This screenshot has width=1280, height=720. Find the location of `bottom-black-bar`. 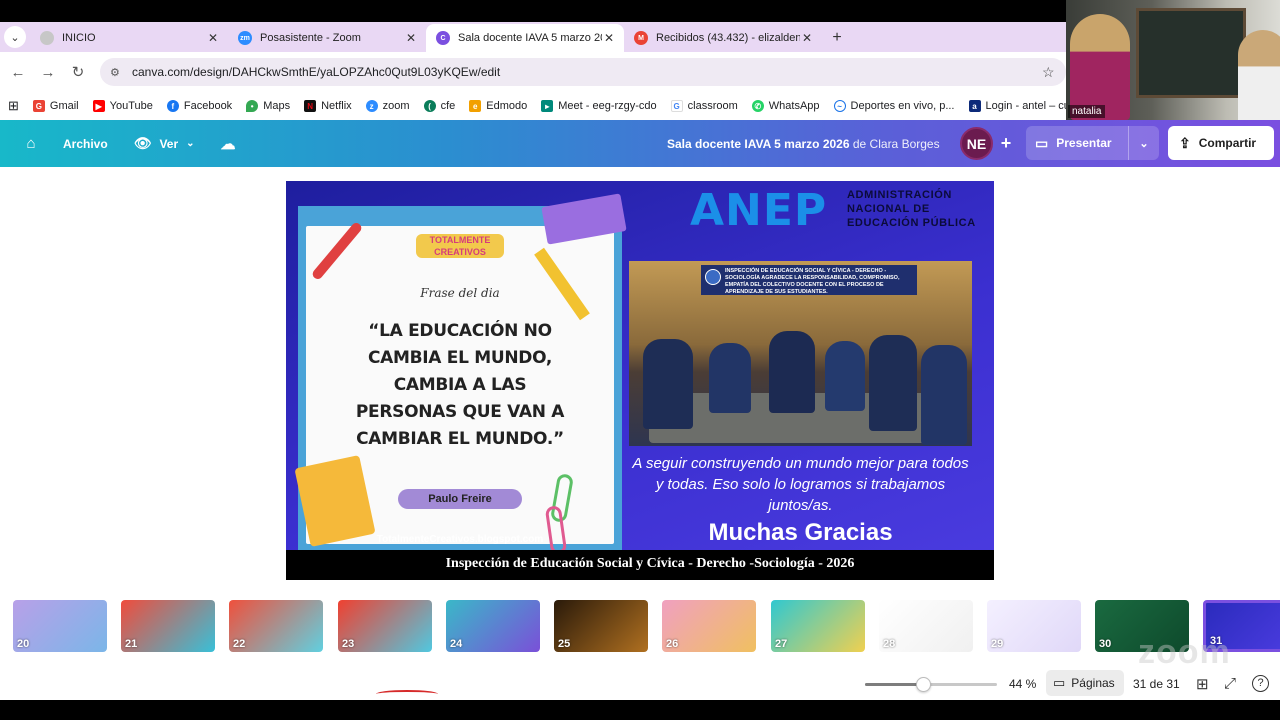

bottom-black-bar is located at coordinates (640, 710).